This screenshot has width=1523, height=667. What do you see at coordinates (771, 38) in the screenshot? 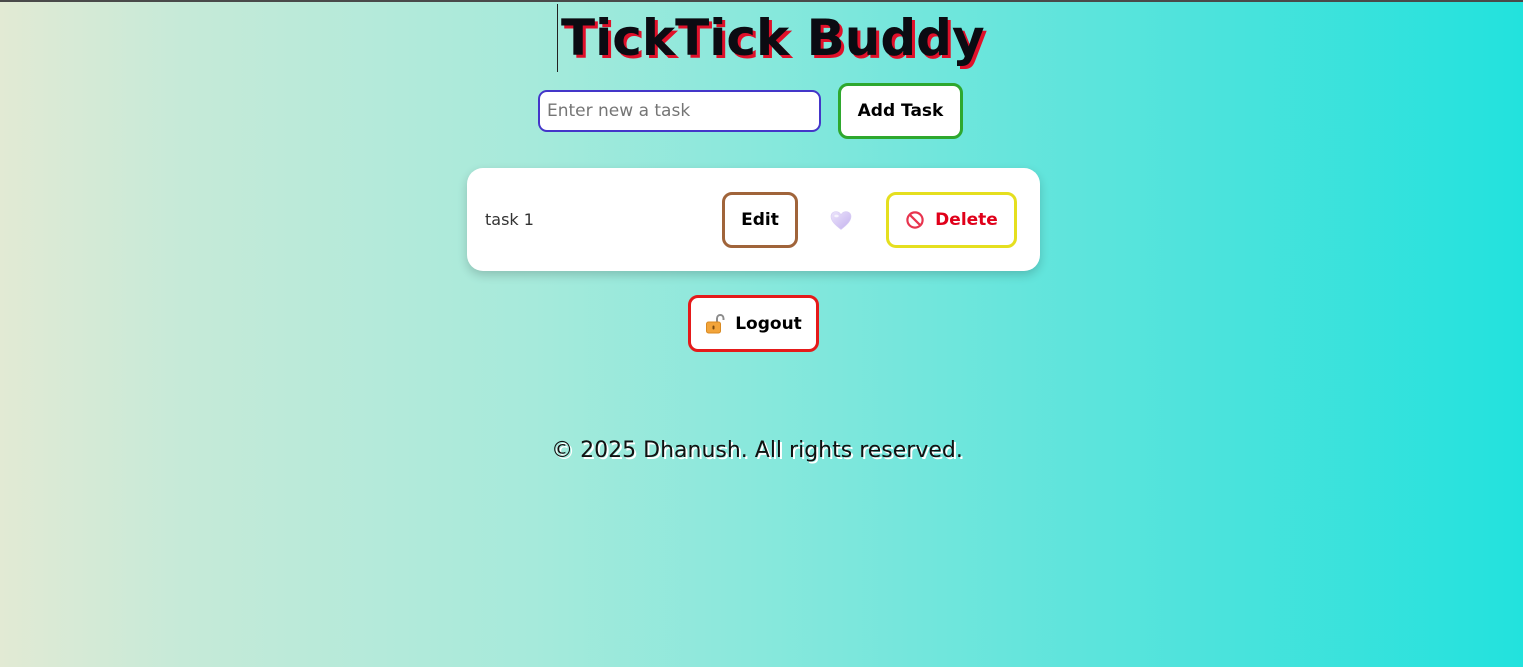
I see `app-title: TickTick Buddy` at bounding box center [771, 38].